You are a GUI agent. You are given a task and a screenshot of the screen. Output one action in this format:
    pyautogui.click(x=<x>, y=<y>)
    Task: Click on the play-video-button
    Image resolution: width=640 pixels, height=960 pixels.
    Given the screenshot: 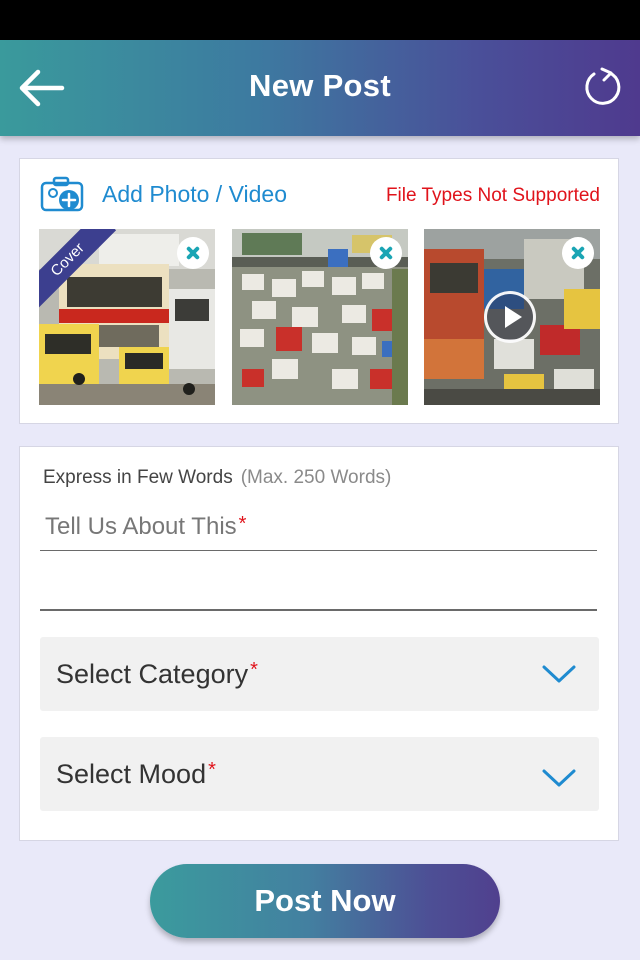 What is the action you would take?
    pyautogui.click(x=510, y=317)
    